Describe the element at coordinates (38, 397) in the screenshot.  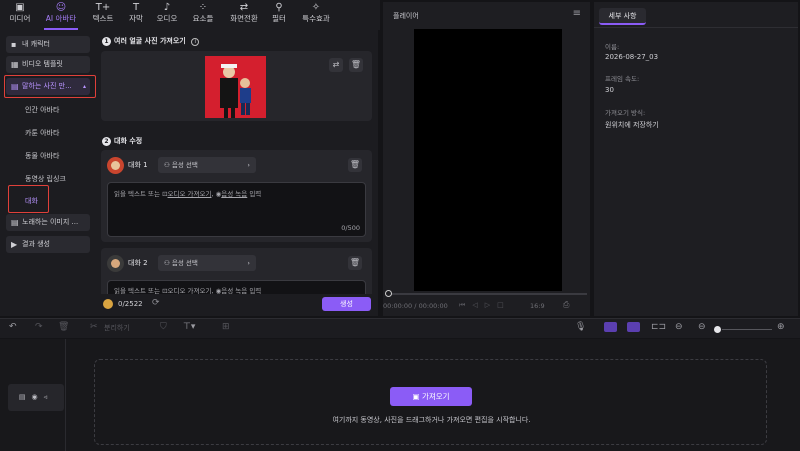
I see `eye-icon: ◉` at that location.